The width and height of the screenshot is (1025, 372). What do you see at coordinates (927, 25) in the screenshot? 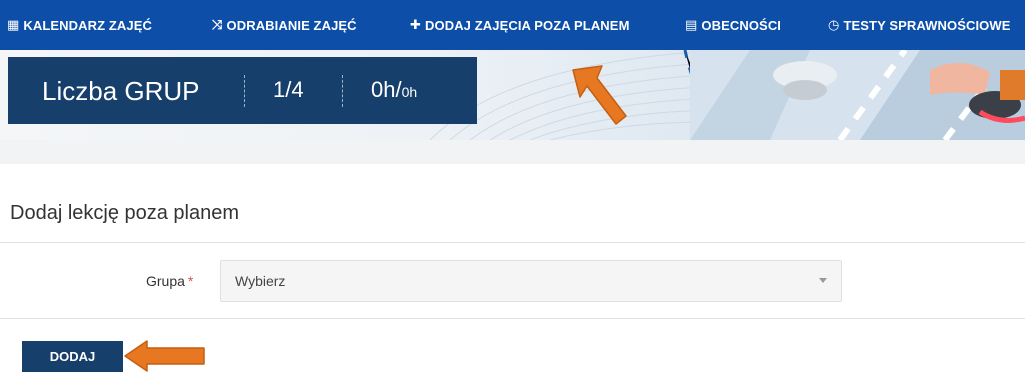
I see `nav-item-label: TESTY SPRAWNOŚCIOWE` at bounding box center [927, 25].